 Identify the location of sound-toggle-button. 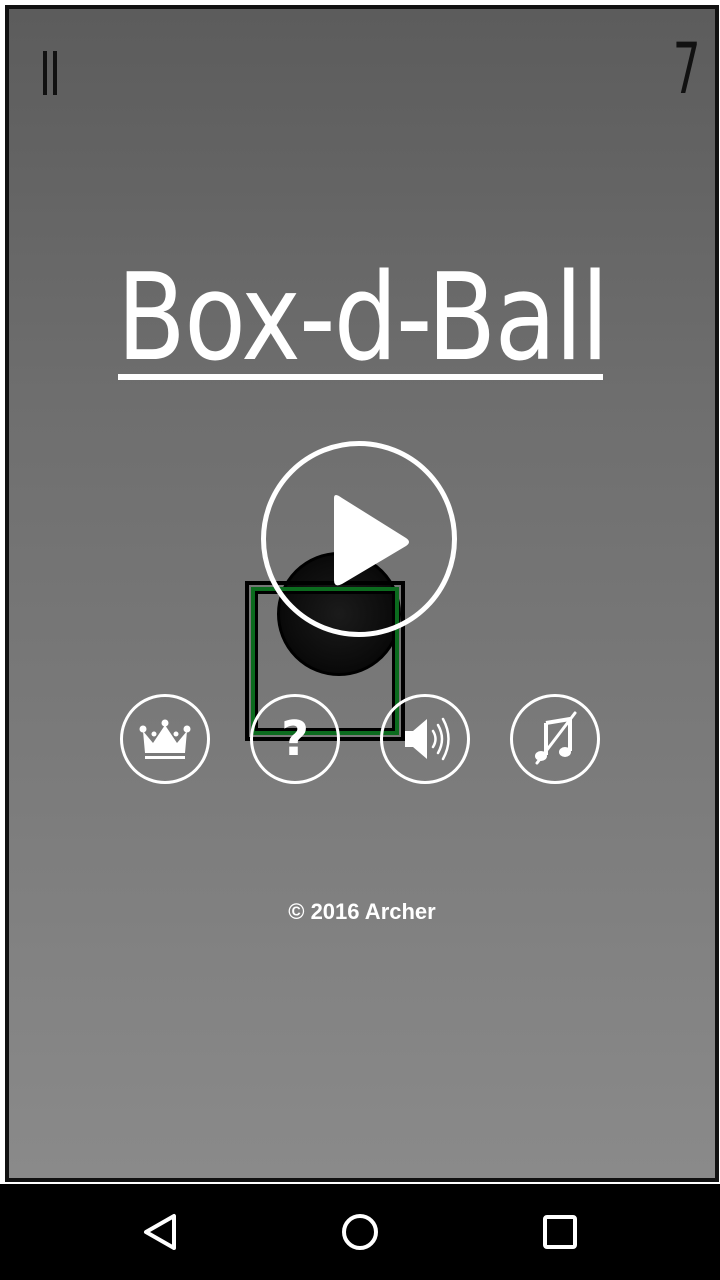
(425, 739).